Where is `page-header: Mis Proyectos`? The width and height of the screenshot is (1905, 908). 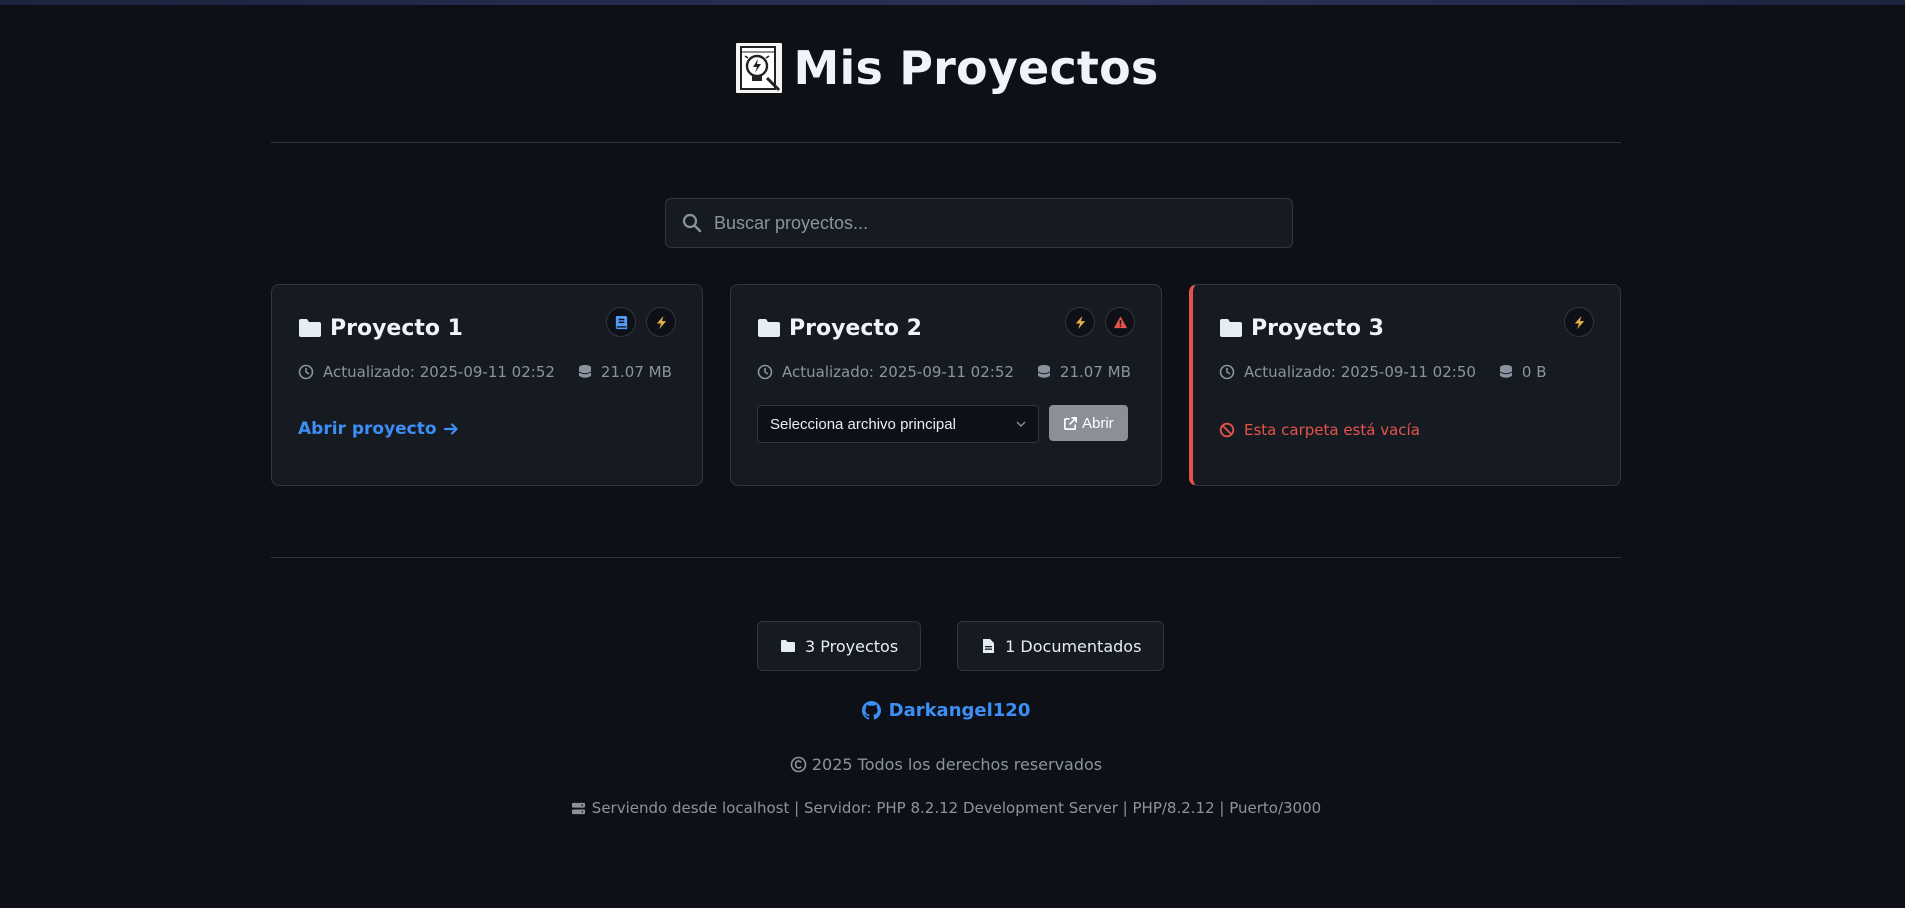 page-header: Mis Proyectos is located at coordinates (946, 71).